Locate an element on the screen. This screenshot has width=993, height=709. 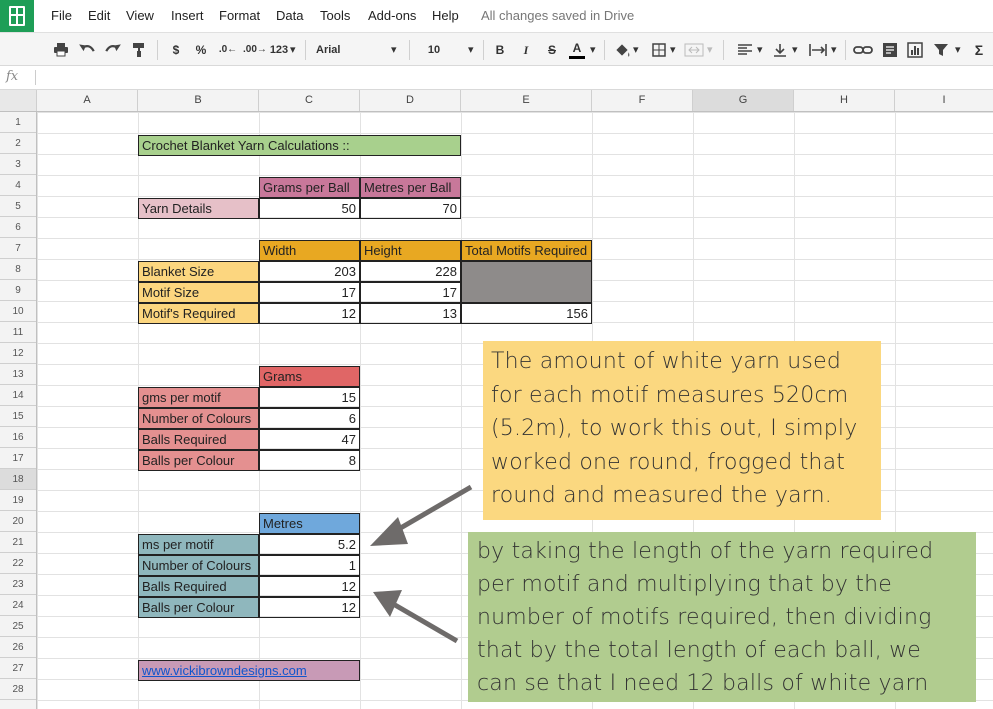
total-motifs-value: 156 is located at coordinates (526, 313).